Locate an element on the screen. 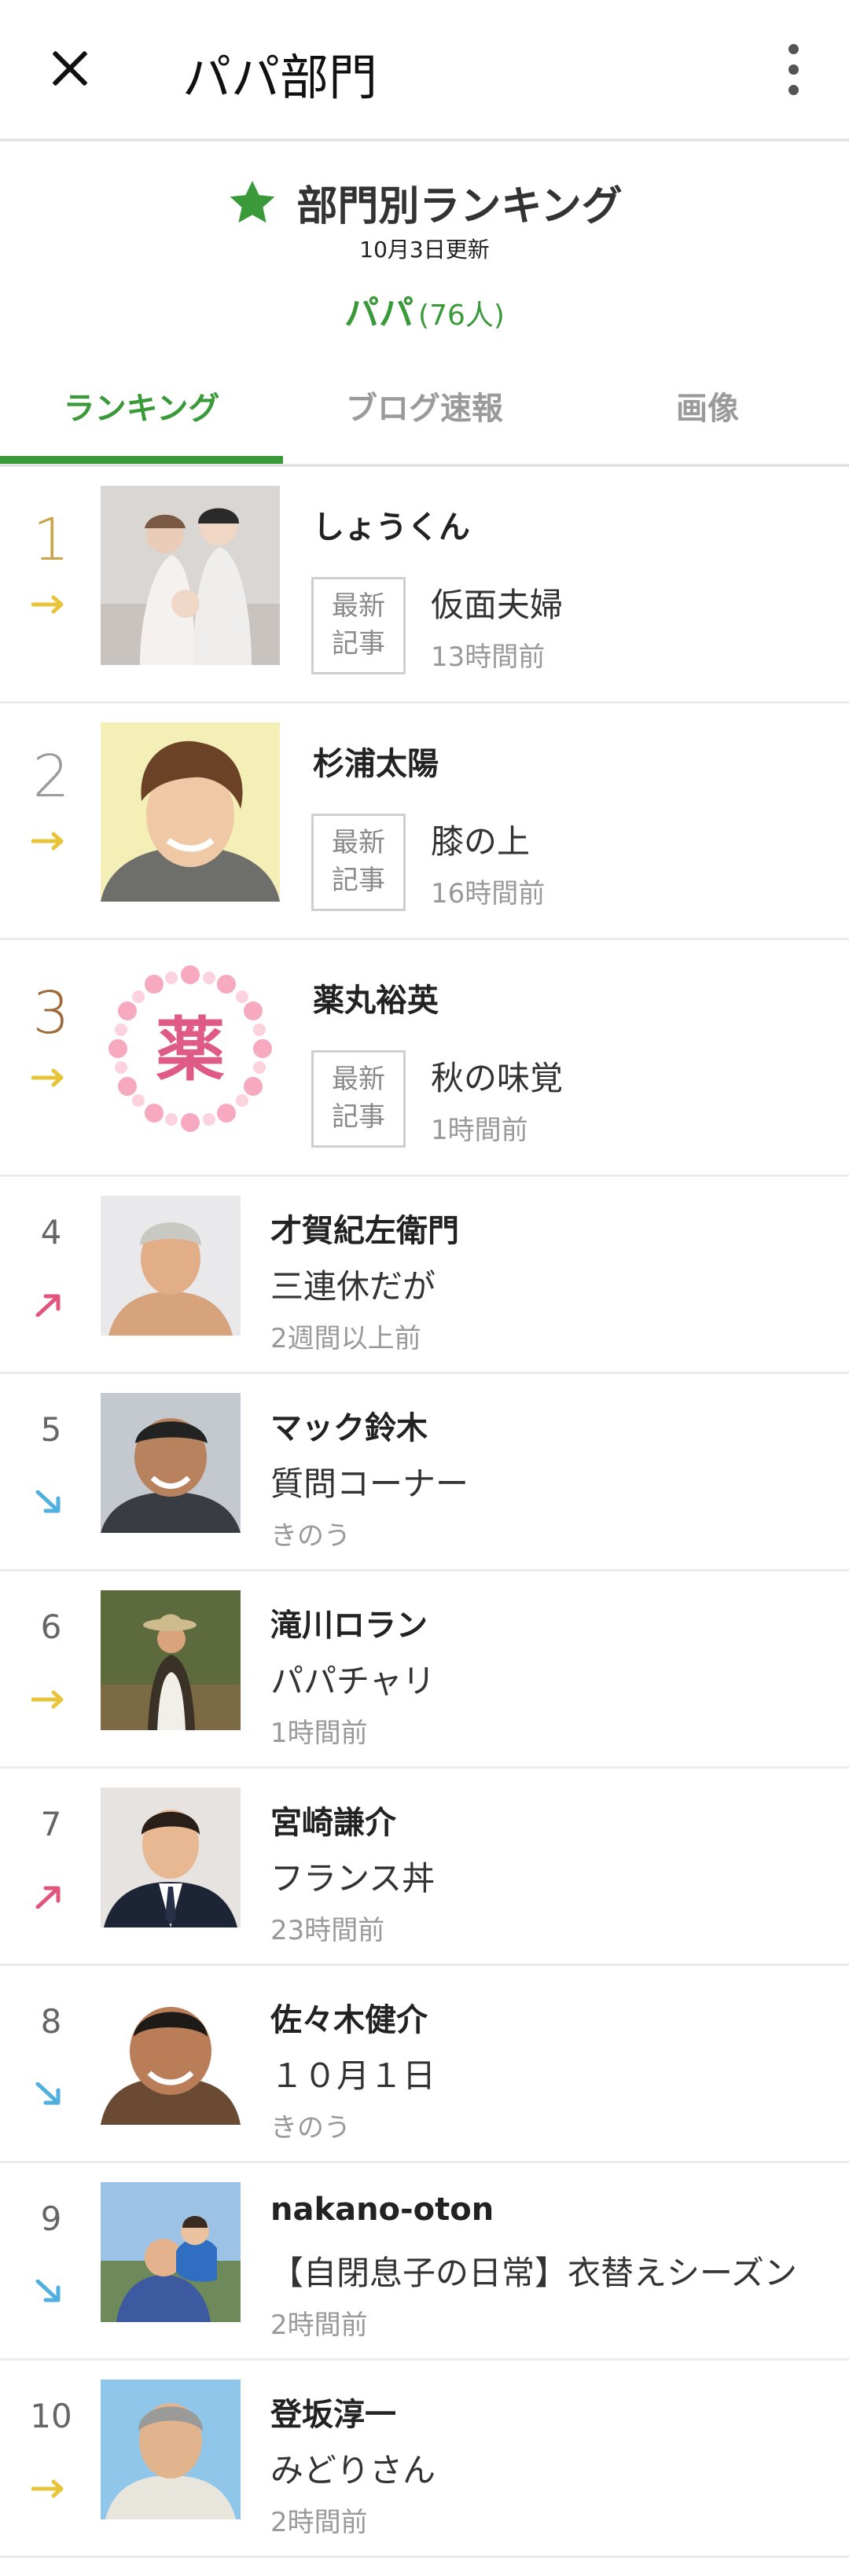 The image size is (849, 2576). ranking-row: 9 nakano-oton 【自閉息子の日常】衣替えシーズン 2時間前 is located at coordinates (424, 2262).